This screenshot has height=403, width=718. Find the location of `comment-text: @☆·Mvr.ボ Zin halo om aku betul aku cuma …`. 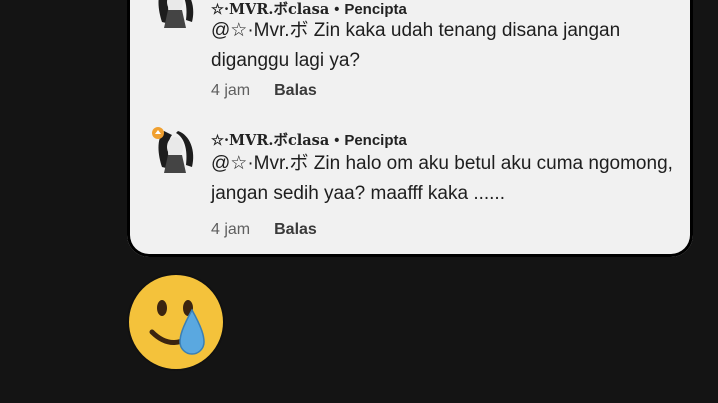

comment-text: @☆·Mvr.ボ Zin halo om aku betul aku cuma … is located at coordinates (442, 178).